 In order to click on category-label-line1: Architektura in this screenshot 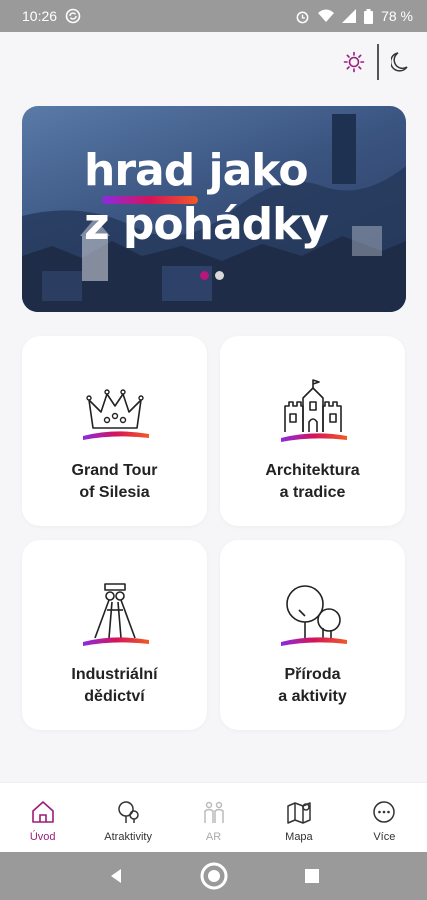, I will do `click(312, 470)`.